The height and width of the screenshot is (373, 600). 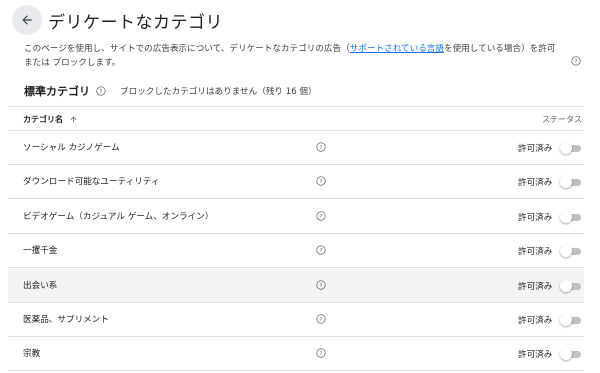 What do you see at coordinates (296, 251) in the screenshot?
I see `table-row: 一攫千金? 許可済み` at bounding box center [296, 251].